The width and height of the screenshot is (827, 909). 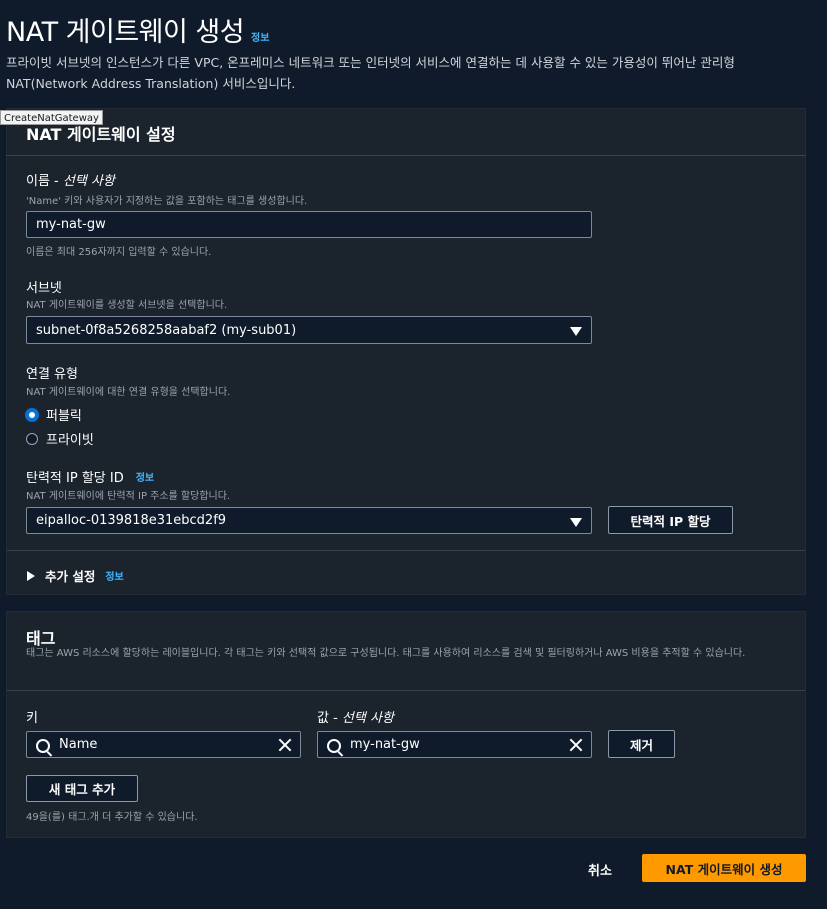 What do you see at coordinates (166, 330) in the screenshot?
I see `subnet-select-value: subnet-0f8a5268258aabaf2 (my-sub01)` at bounding box center [166, 330].